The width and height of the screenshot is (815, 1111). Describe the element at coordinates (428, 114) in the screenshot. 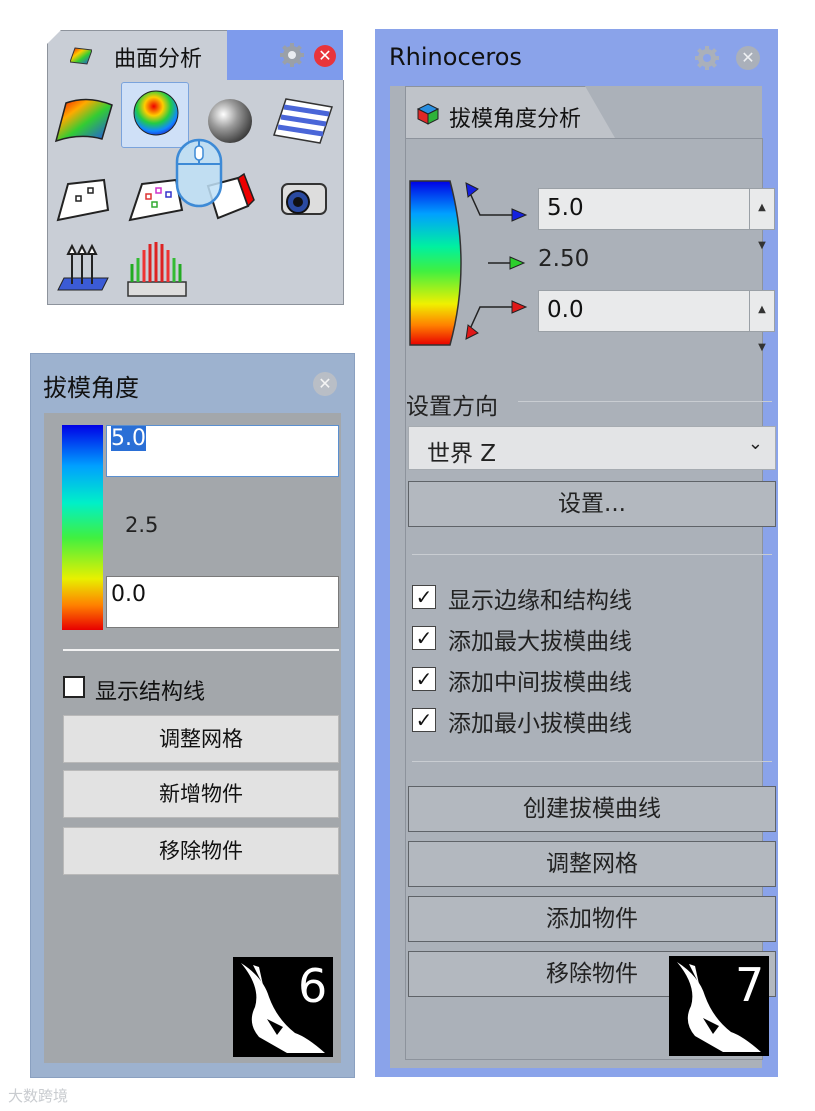

I see `draft-angle-cube-icon` at that location.